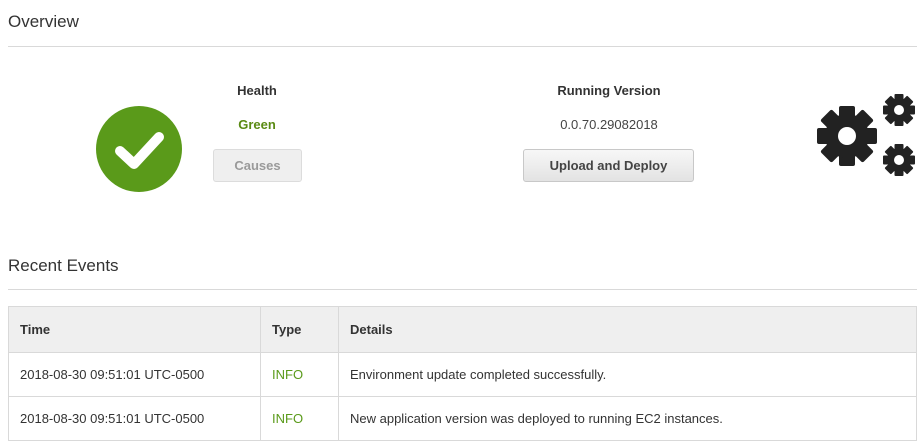 This screenshot has height=441, width=917. I want to click on column-header-type: Type, so click(299, 329).